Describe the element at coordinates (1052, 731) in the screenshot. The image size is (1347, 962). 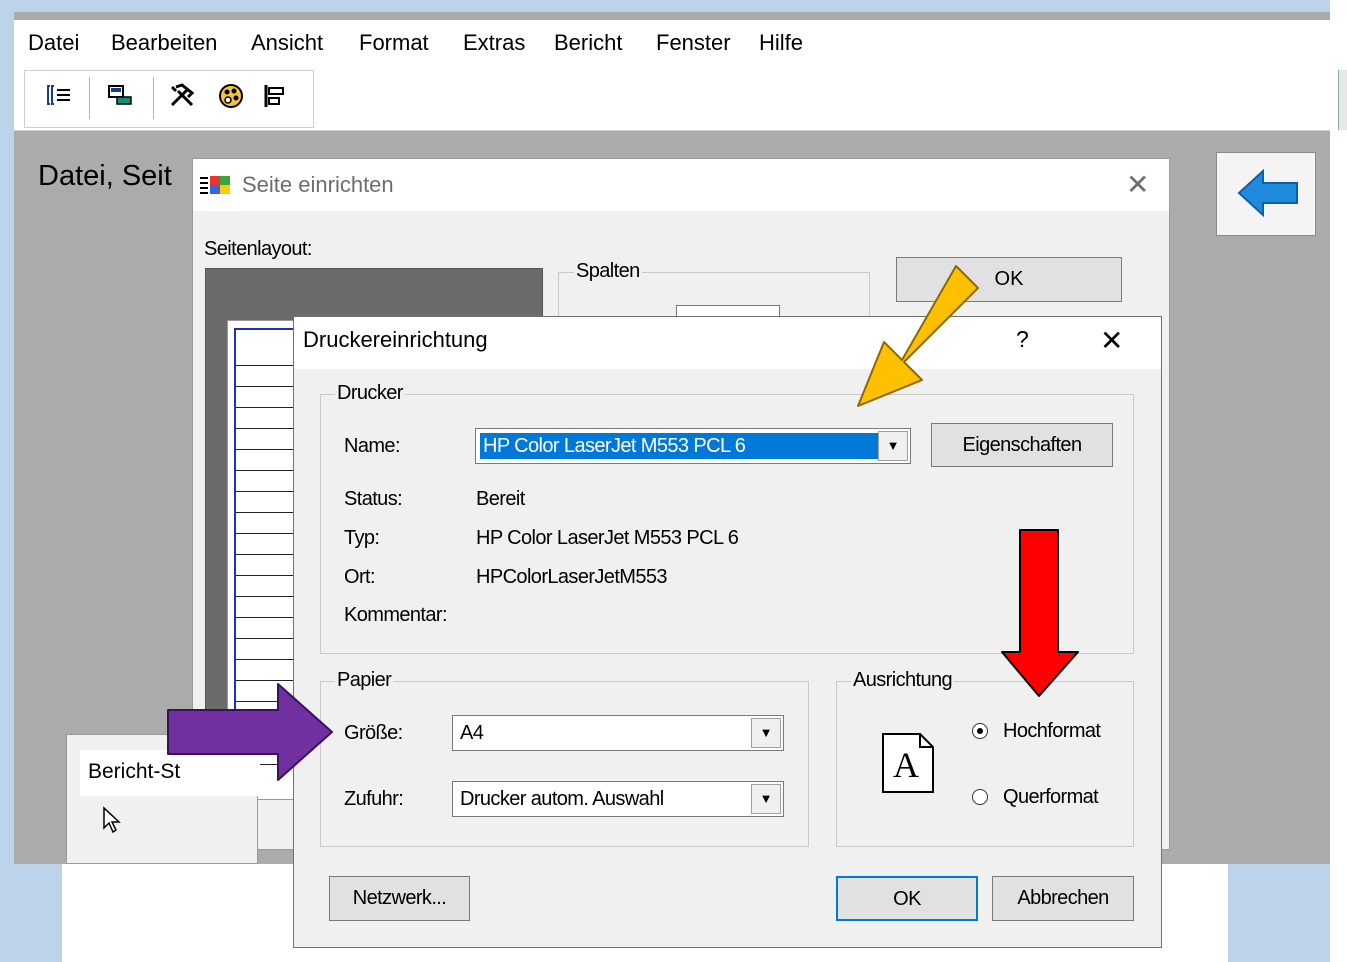
I see `portrait-label: Hochformat` at that location.